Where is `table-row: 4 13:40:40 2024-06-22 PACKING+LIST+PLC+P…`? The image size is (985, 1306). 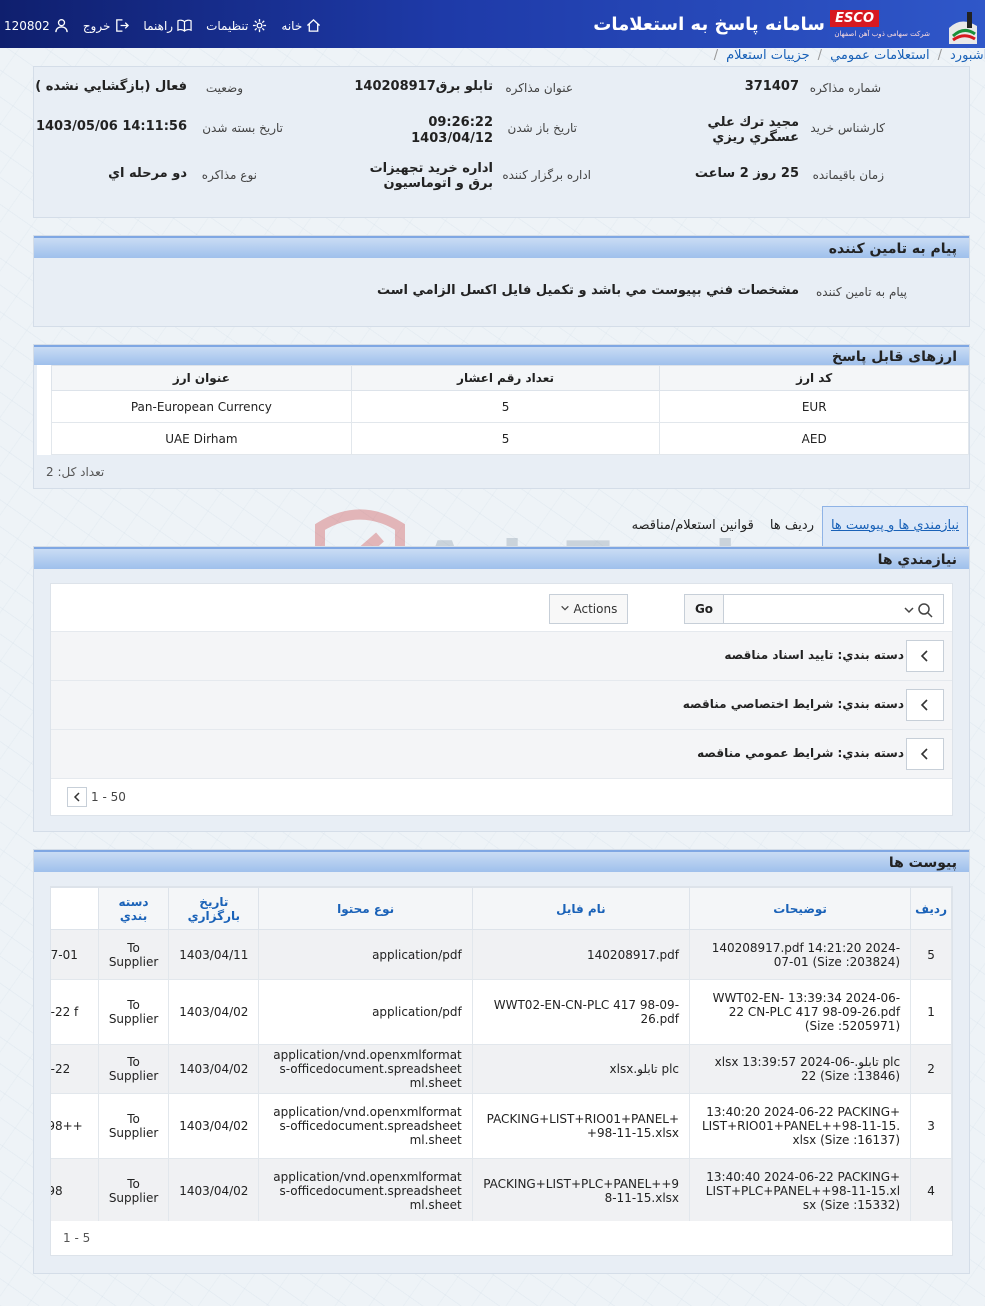 table-row: 4 13:40:40 2024-06-22 PACKING+LIST+PLC+P… is located at coordinates (501, 1189).